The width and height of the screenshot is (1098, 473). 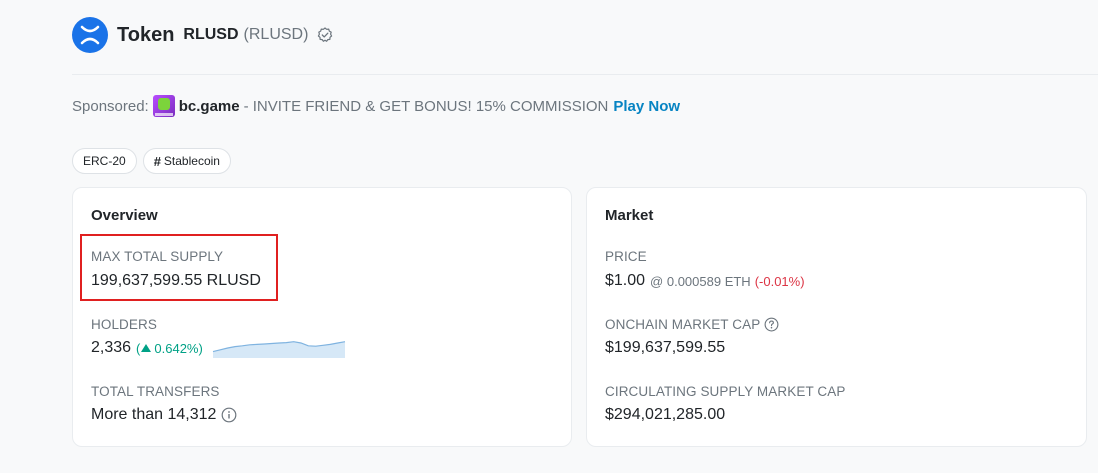 What do you see at coordinates (646, 106) in the screenshot?
I see `play-now-link: Play Now` at bounding box center [646, 106].